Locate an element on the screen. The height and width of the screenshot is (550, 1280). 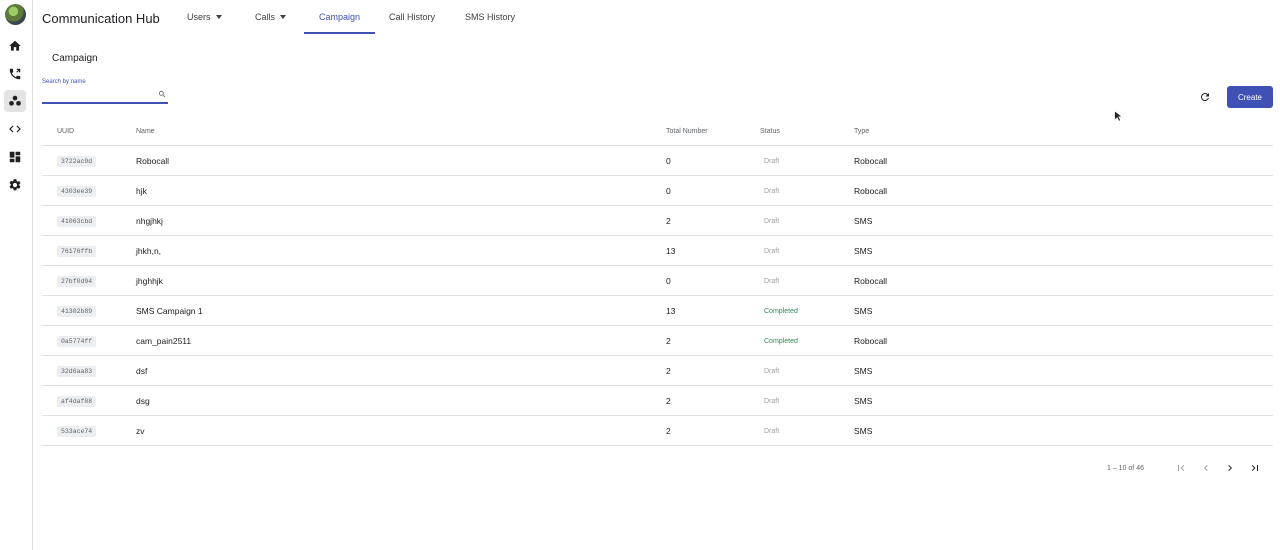
tab-calls: Calls is located at coordinates (271, 17).